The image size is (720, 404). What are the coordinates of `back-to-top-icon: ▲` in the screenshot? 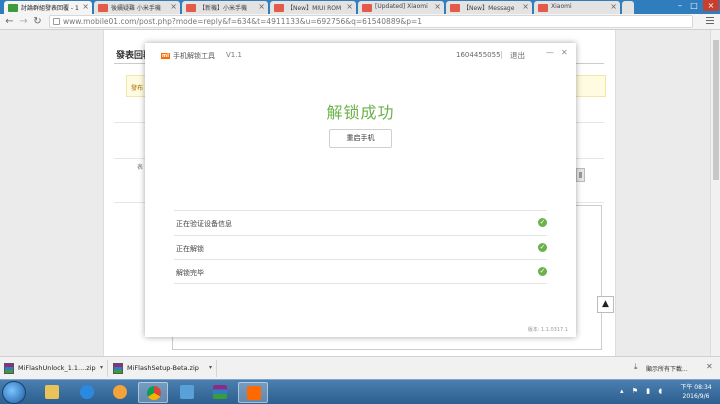 It's located at (605, 304).